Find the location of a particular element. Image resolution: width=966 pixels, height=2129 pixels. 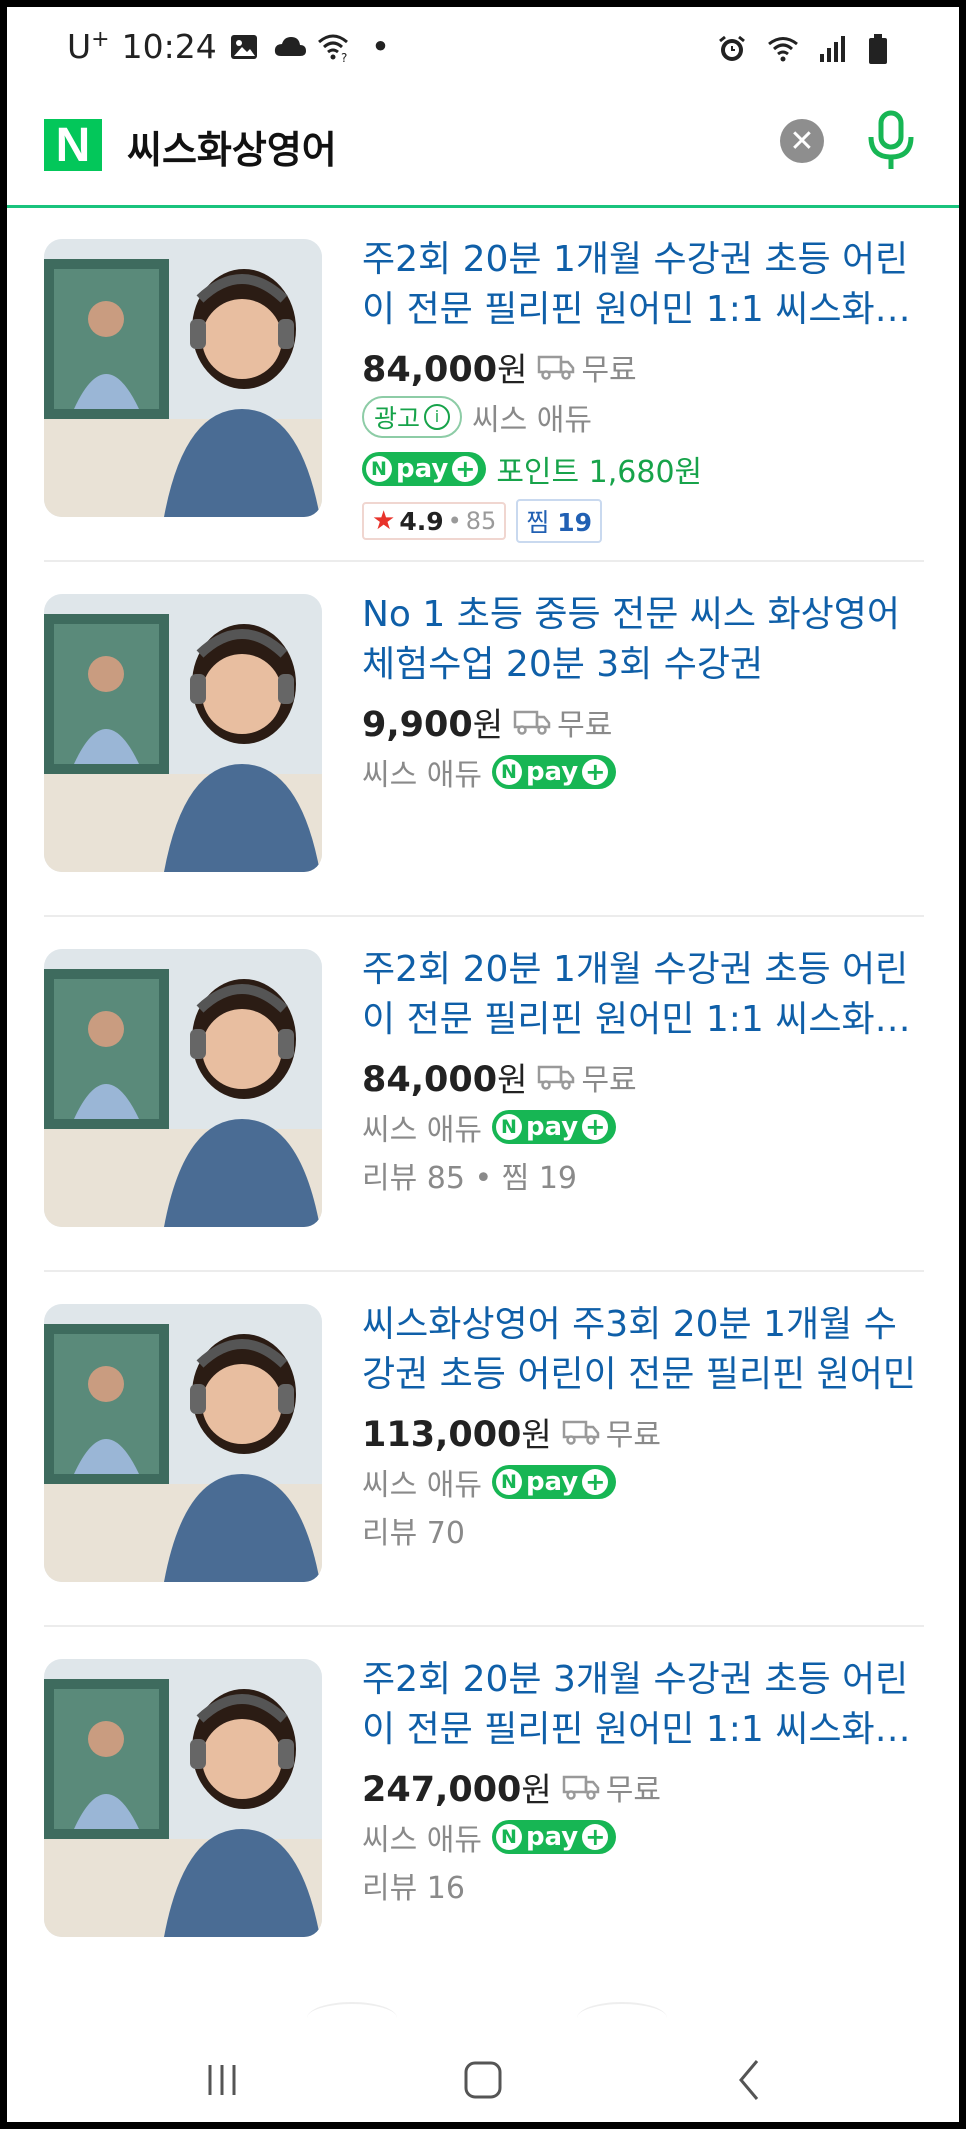

home-icon is located at coordinates (483, 2080).